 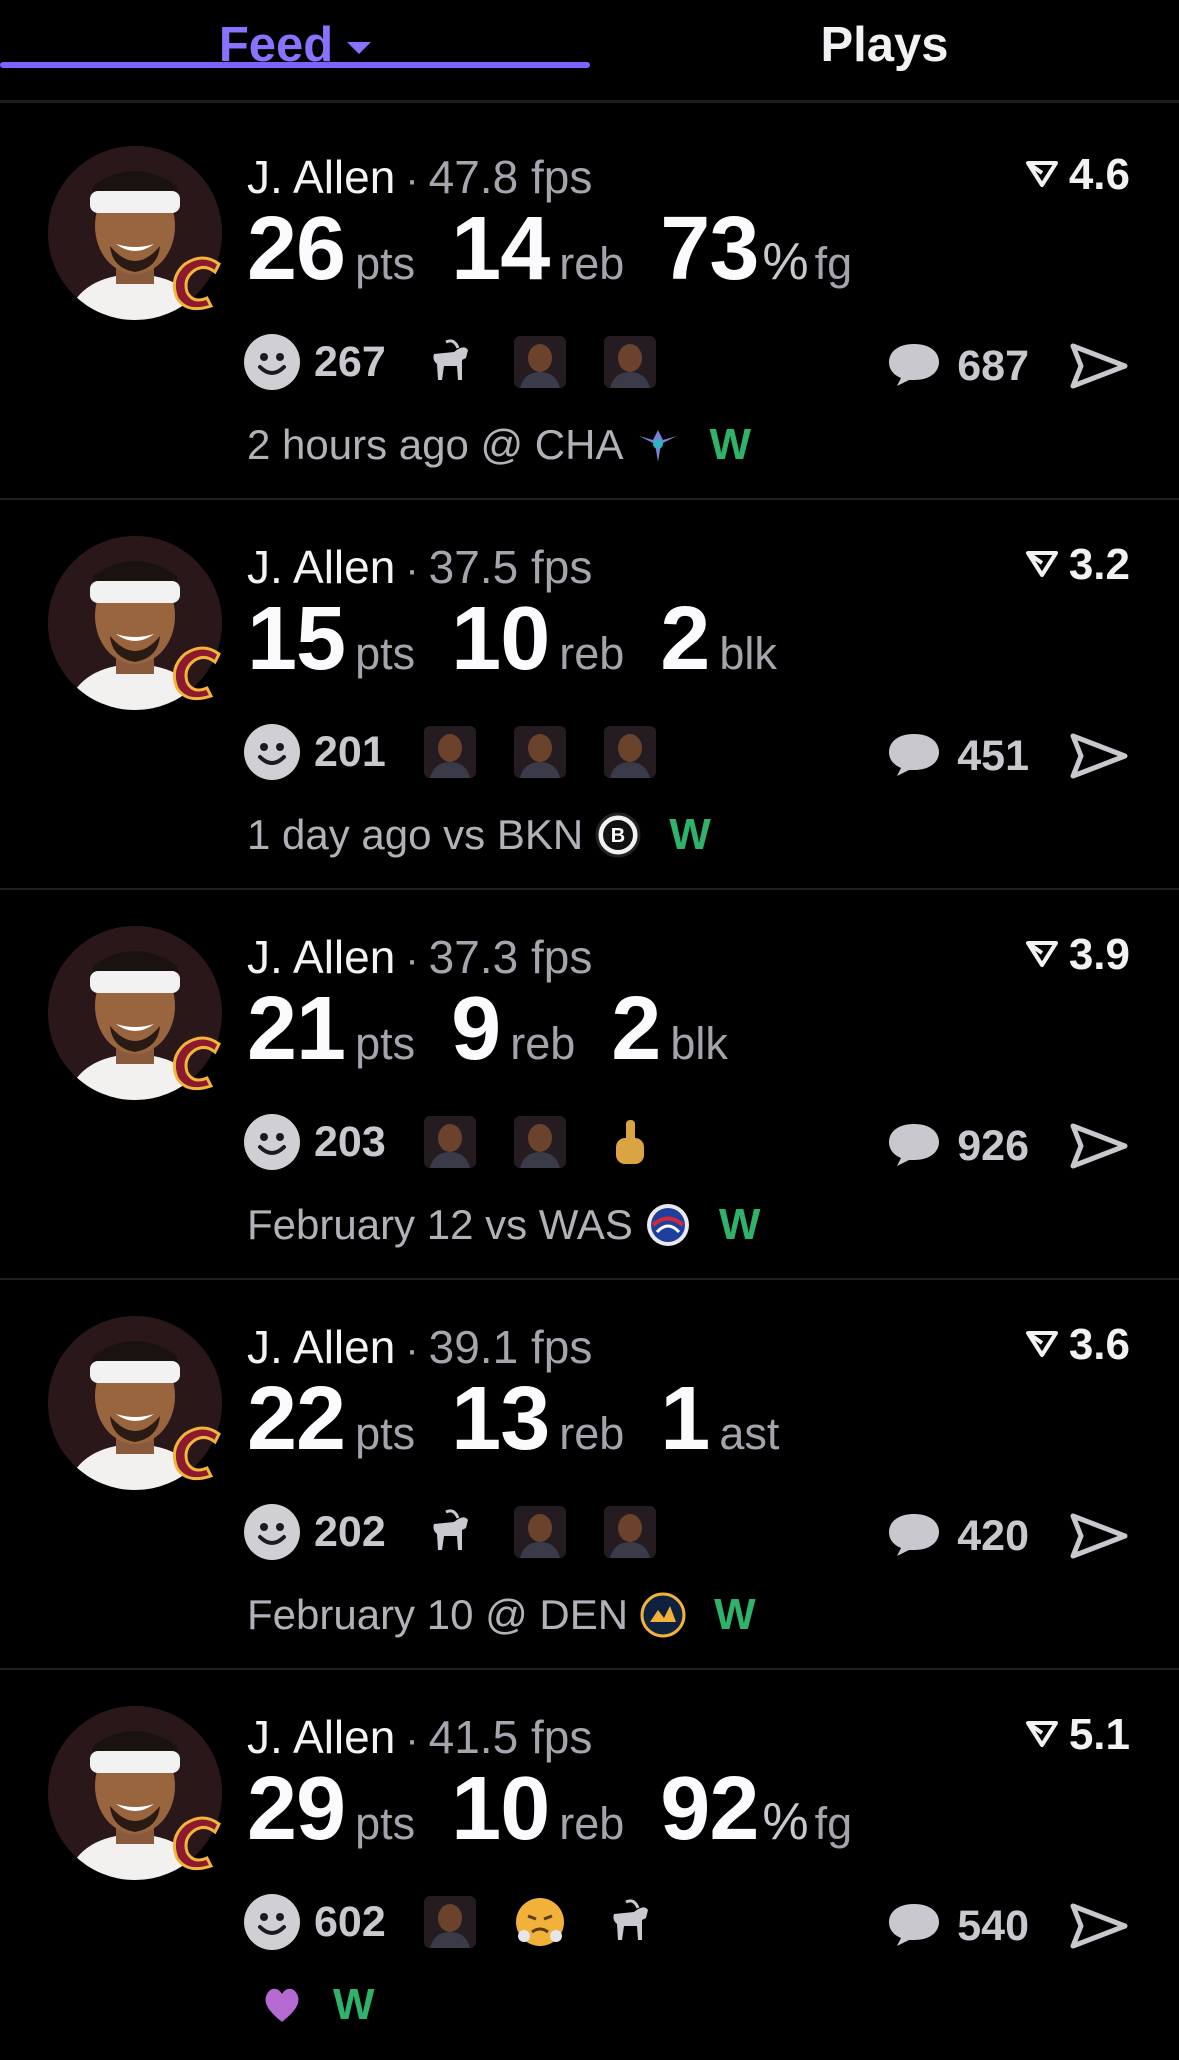 I want to click on rating: 3.9, so click(x=1077, y=955).